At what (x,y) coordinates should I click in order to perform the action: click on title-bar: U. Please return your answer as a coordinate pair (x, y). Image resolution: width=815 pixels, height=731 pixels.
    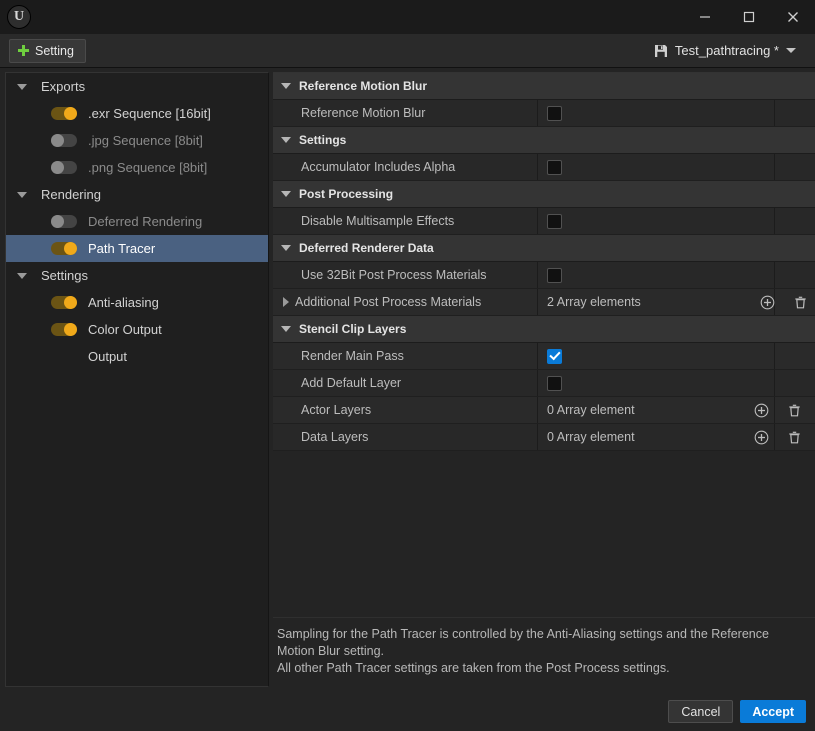
    Looking at the image, I should click on (407, 17).